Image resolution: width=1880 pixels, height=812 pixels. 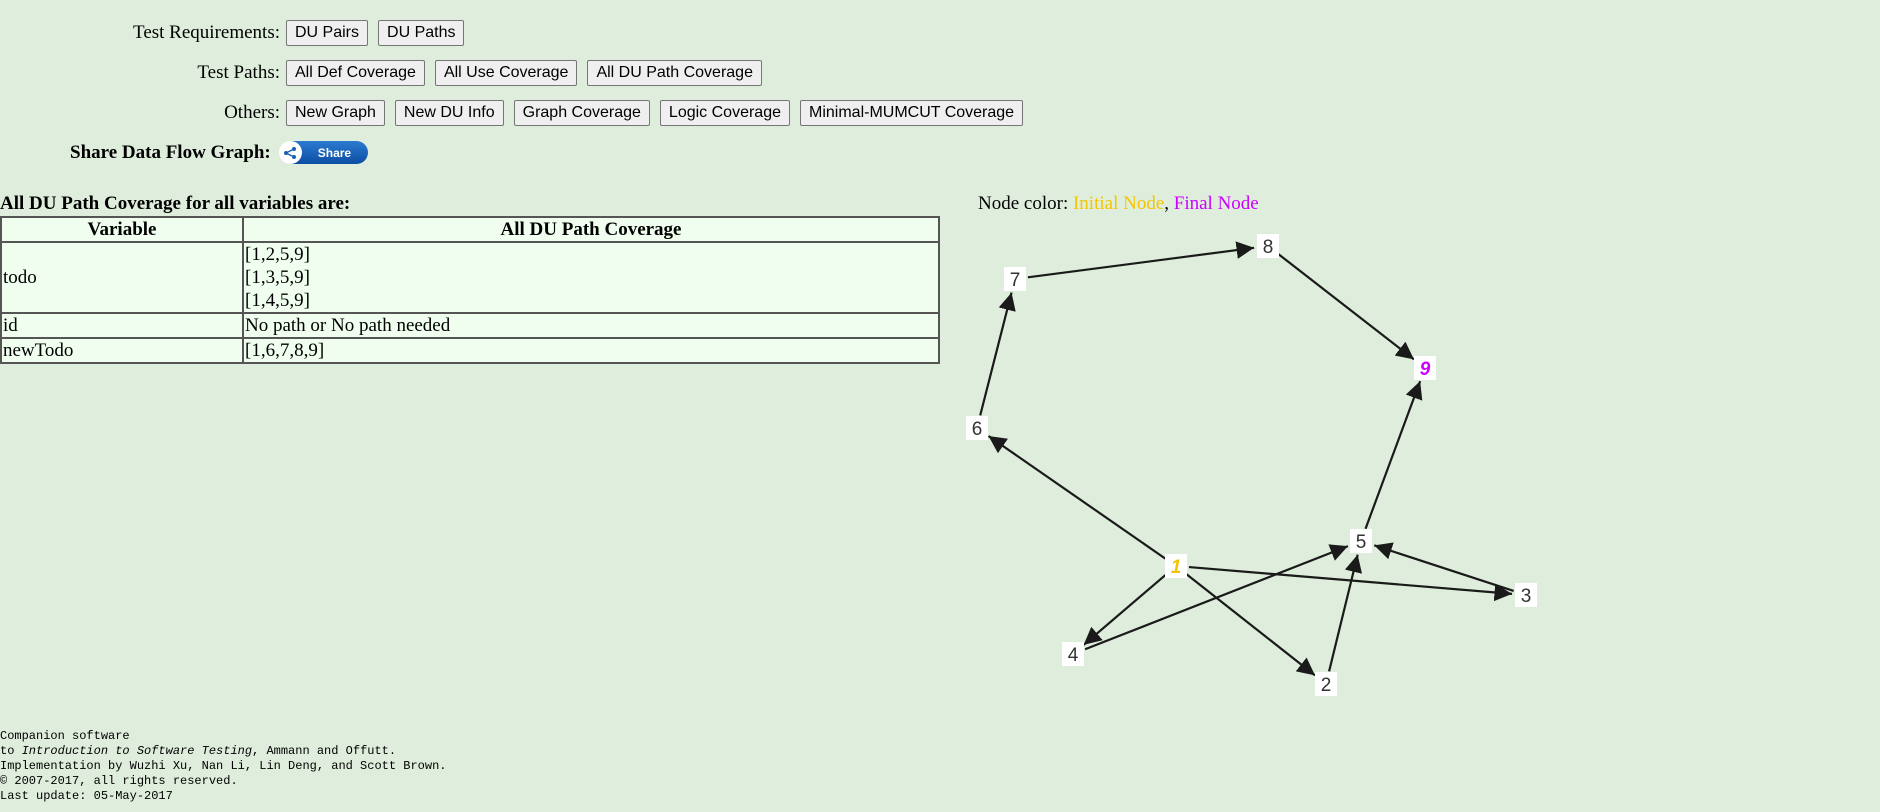 I want to click on graph-node-label: 3, so click(x=1526, y=596).